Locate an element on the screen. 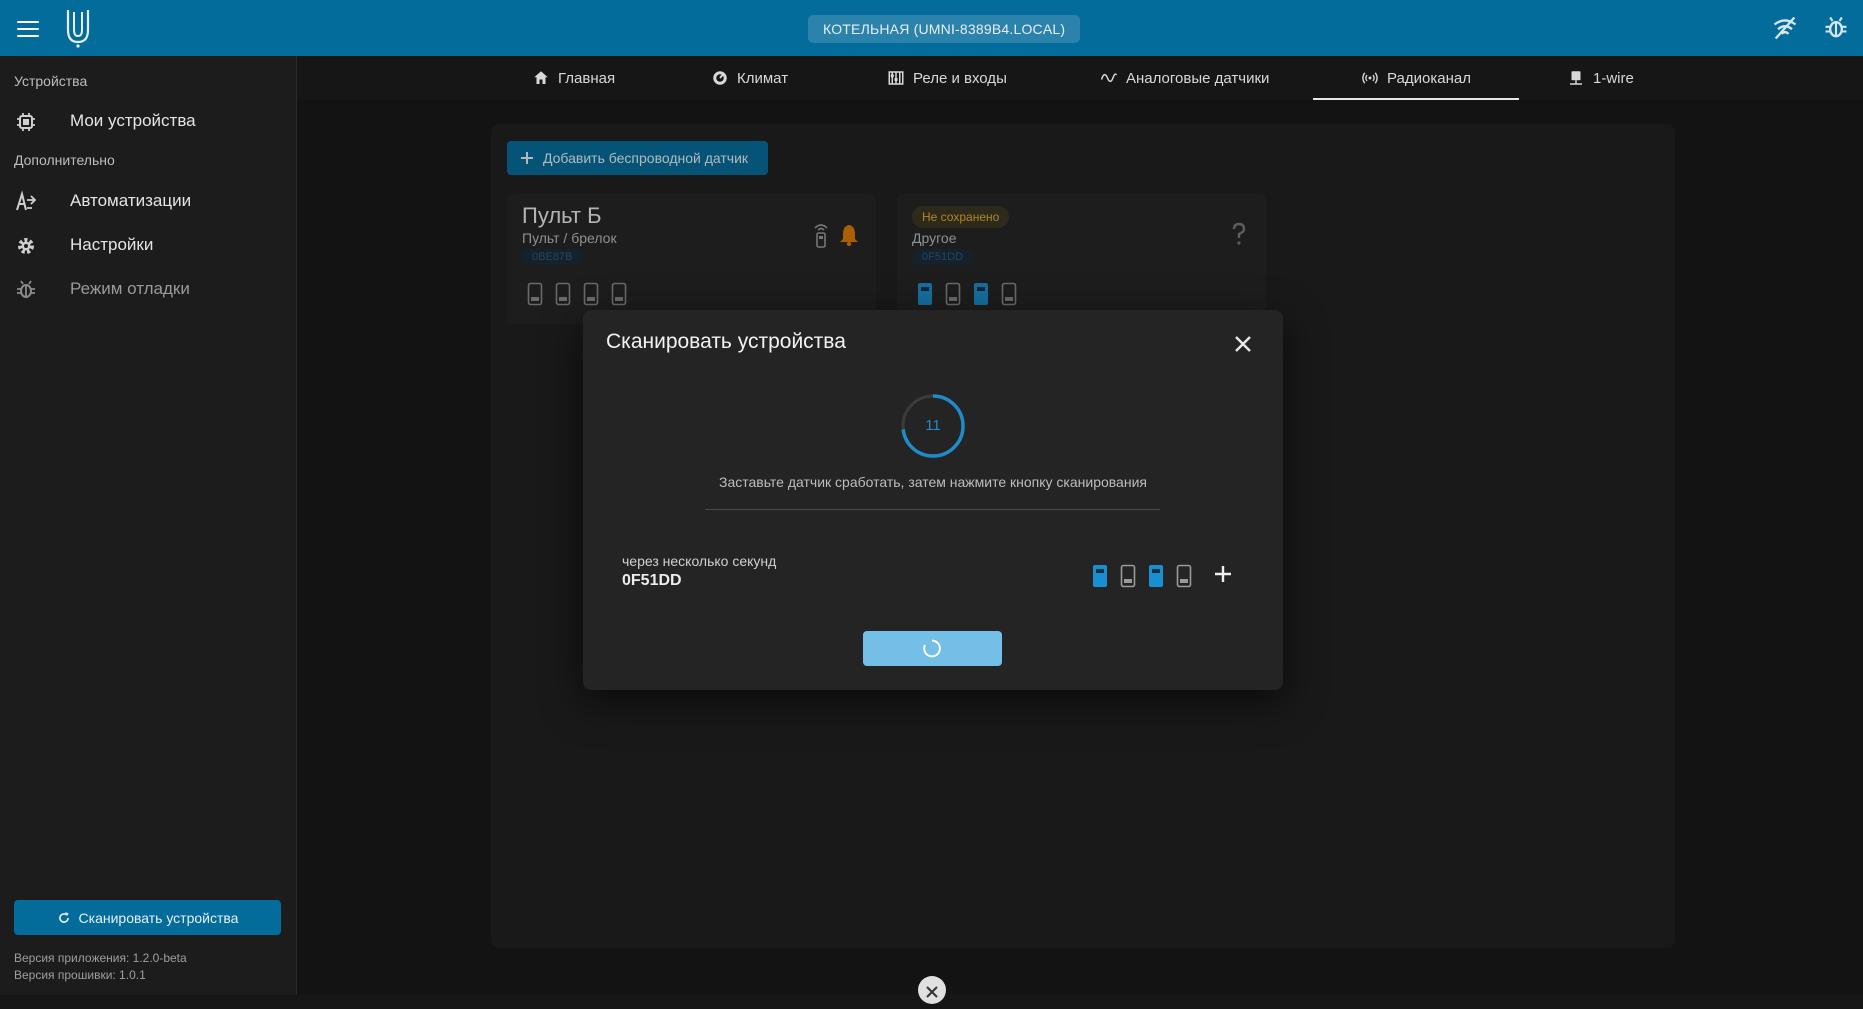  add-device-icon is located at coordinates (1223, 574).